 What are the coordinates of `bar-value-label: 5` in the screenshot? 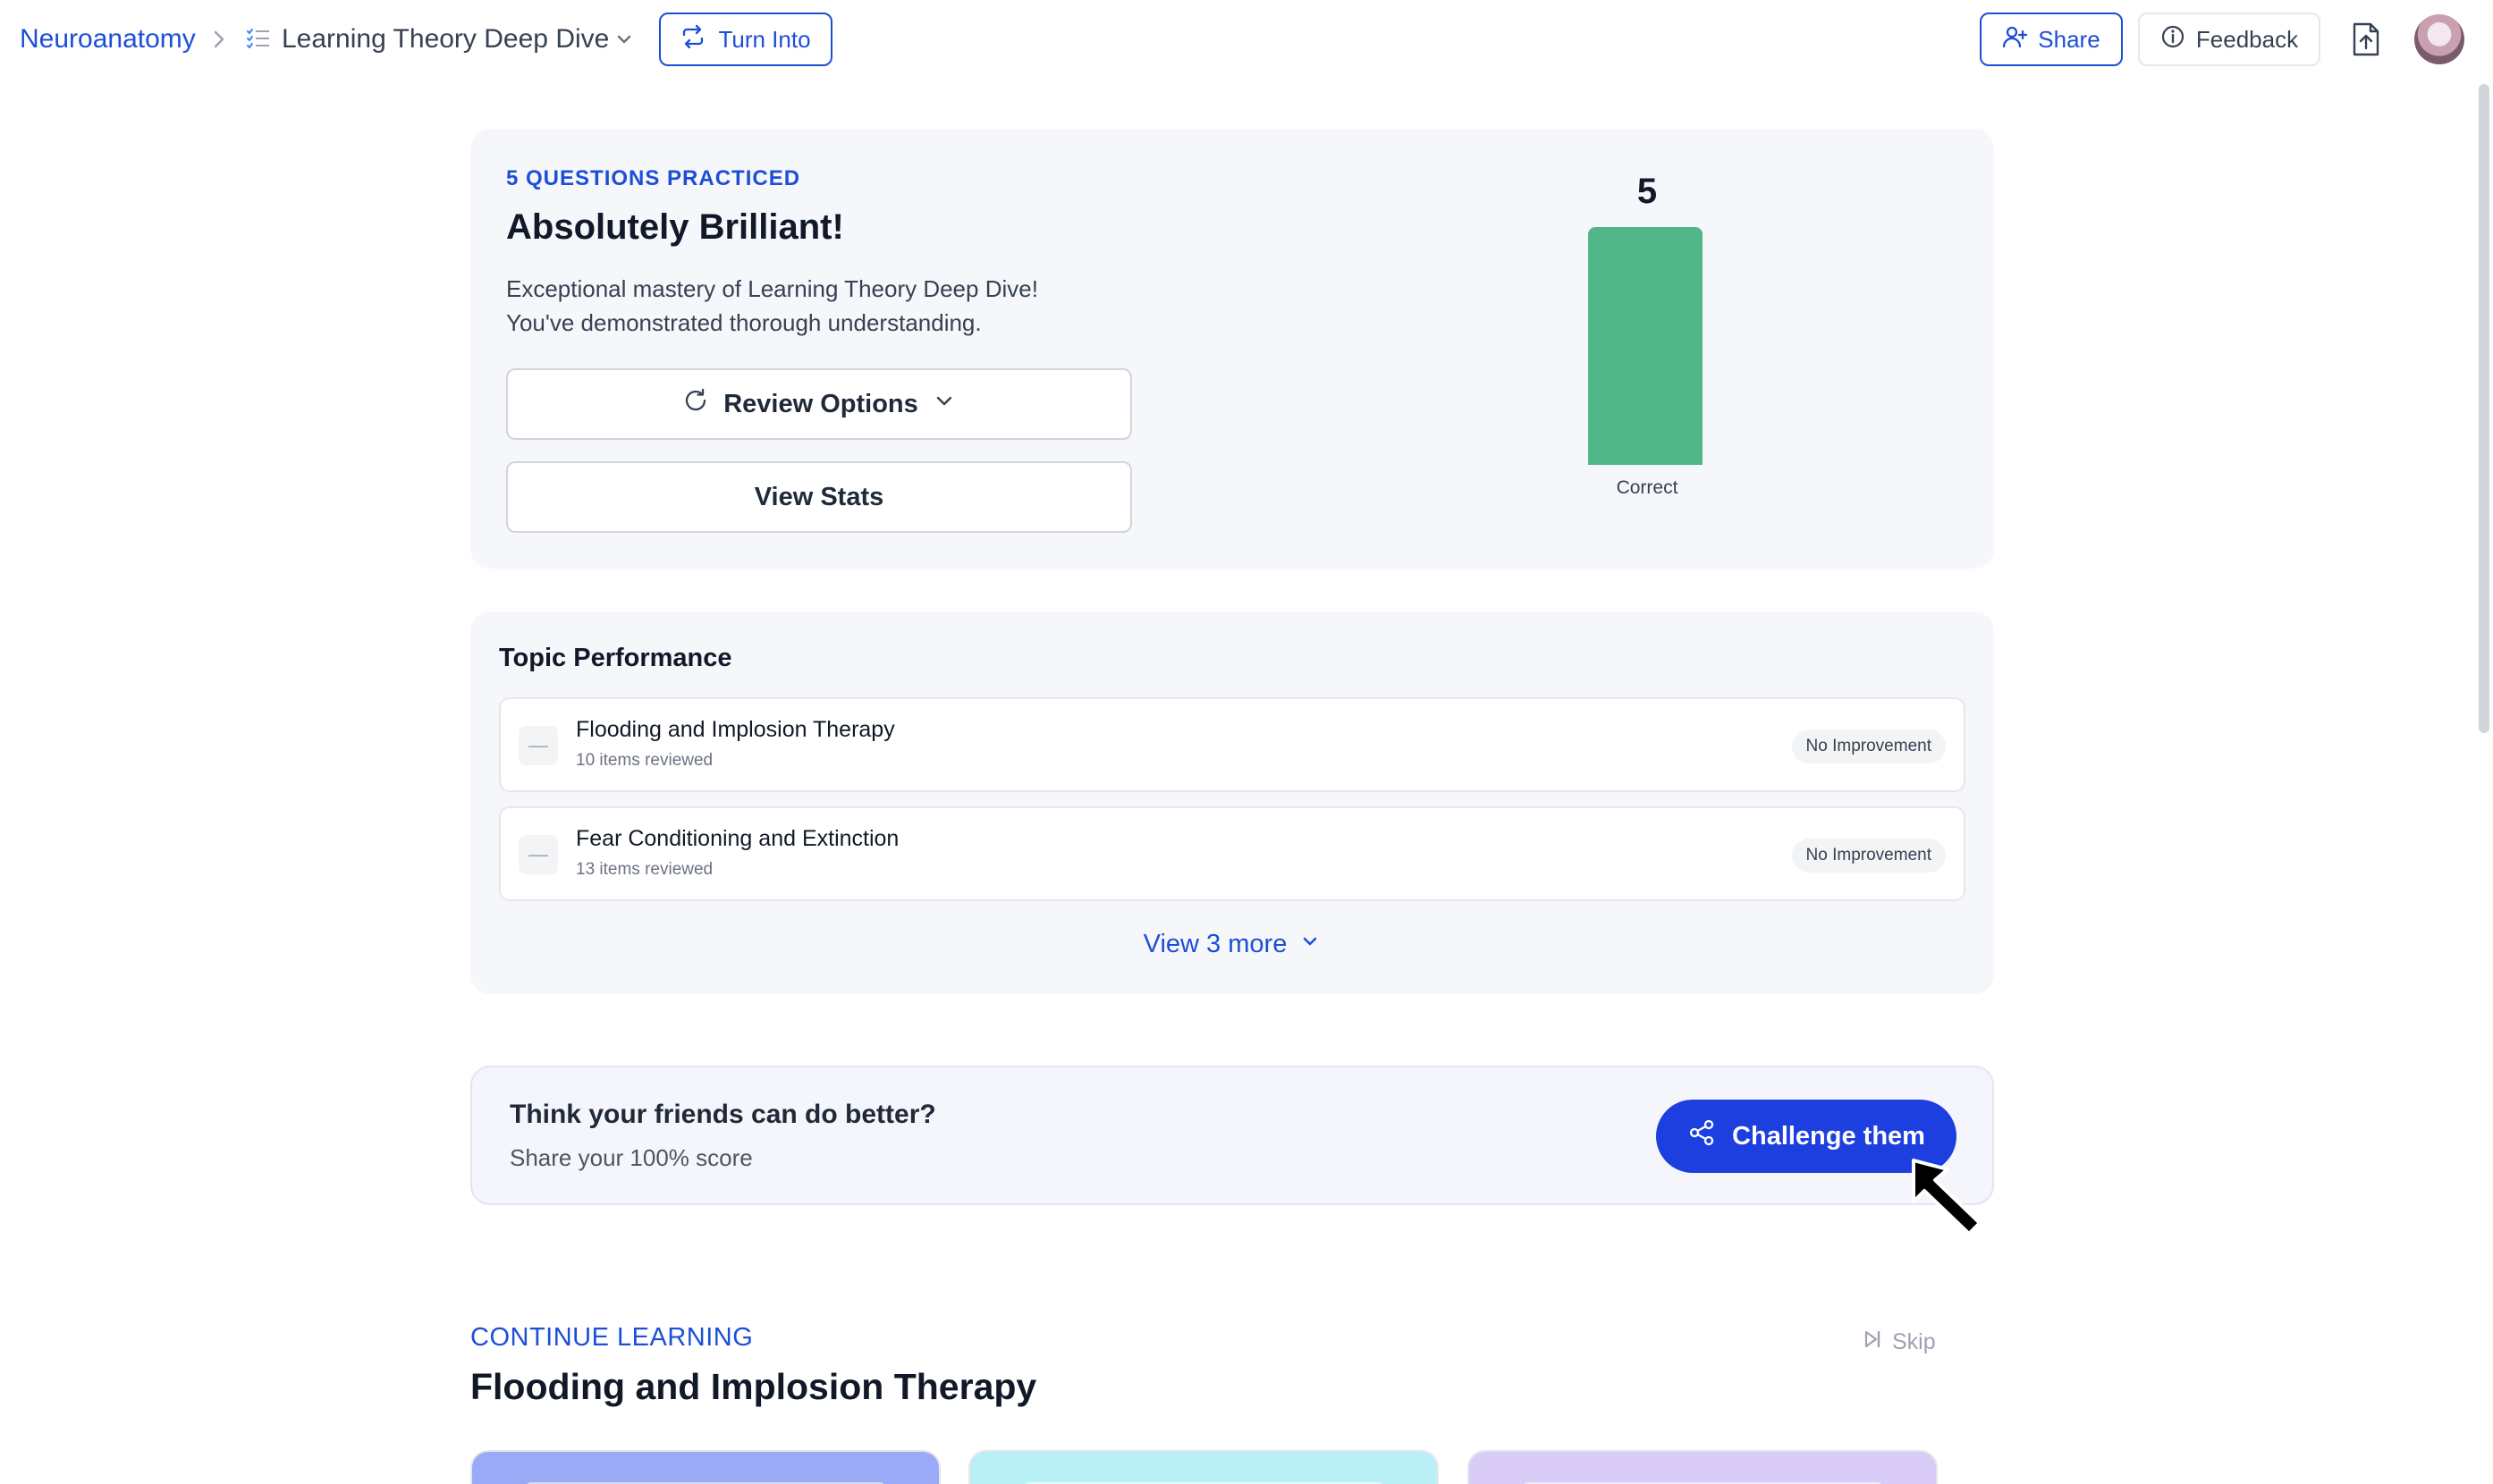 It's located at (1647, 191).